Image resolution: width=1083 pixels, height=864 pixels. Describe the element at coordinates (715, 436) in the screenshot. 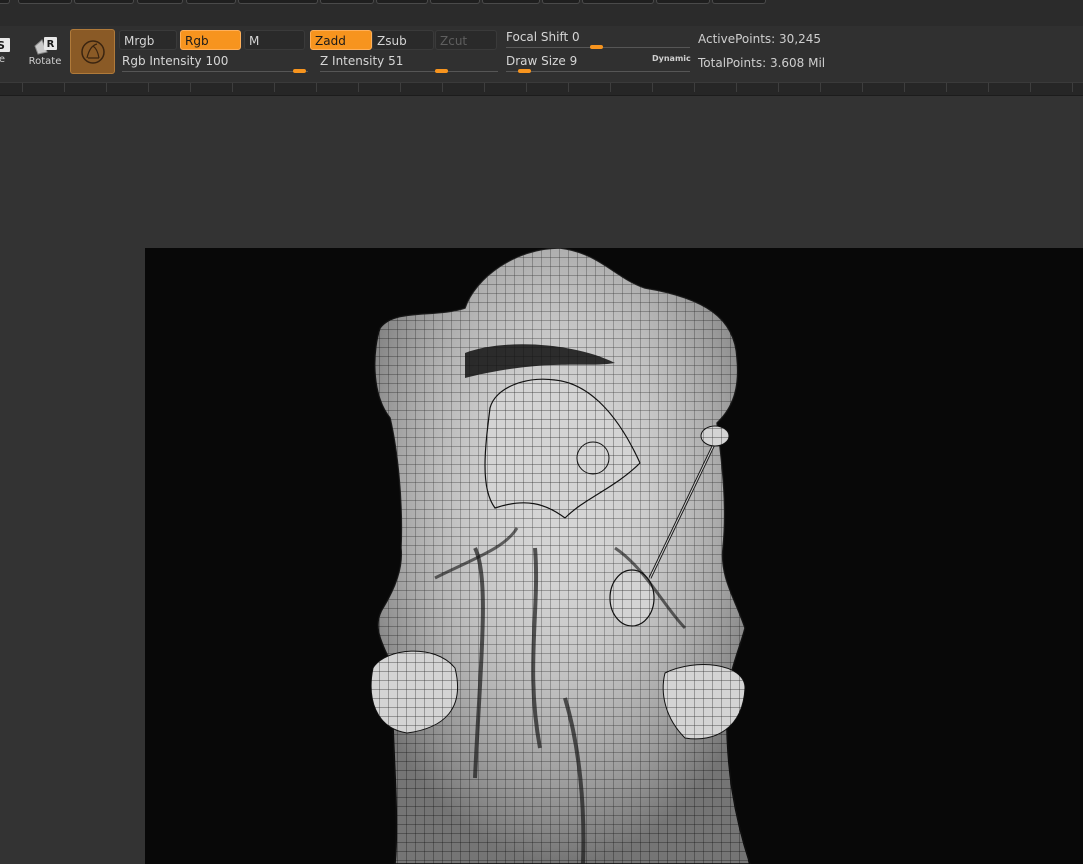

I see `brush-tip` at that location.